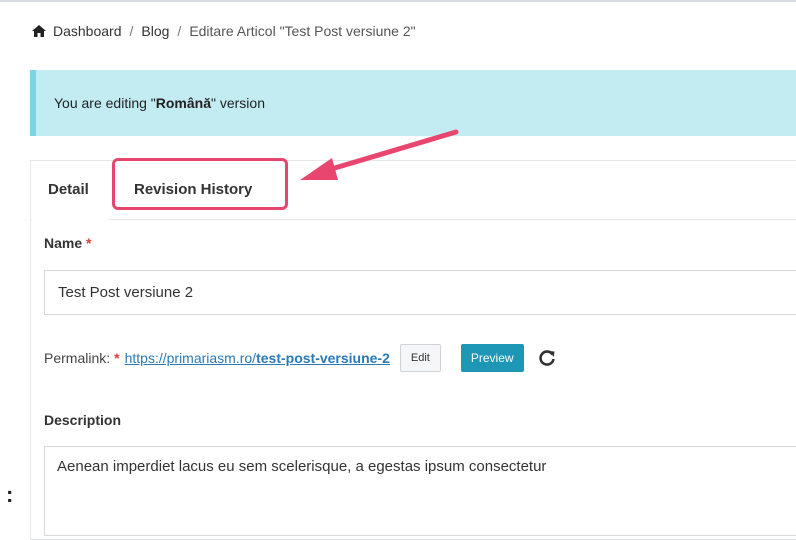  What do you see at coordinates (302, 31) in the screenshot?
I see `breadcrumb-current: Editare Articol "Test Post versiune 2"` at bounding box center [302, 31].